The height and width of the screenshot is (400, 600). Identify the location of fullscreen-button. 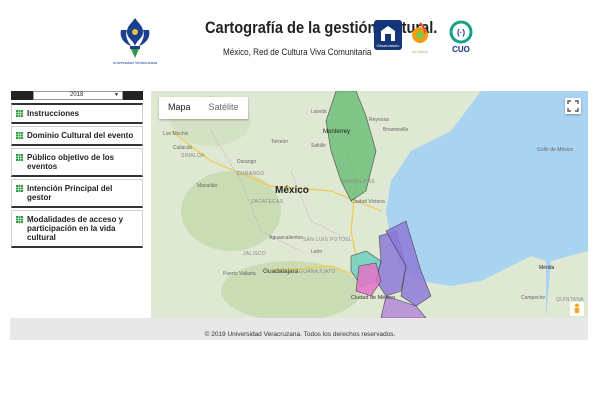
(573, 106).